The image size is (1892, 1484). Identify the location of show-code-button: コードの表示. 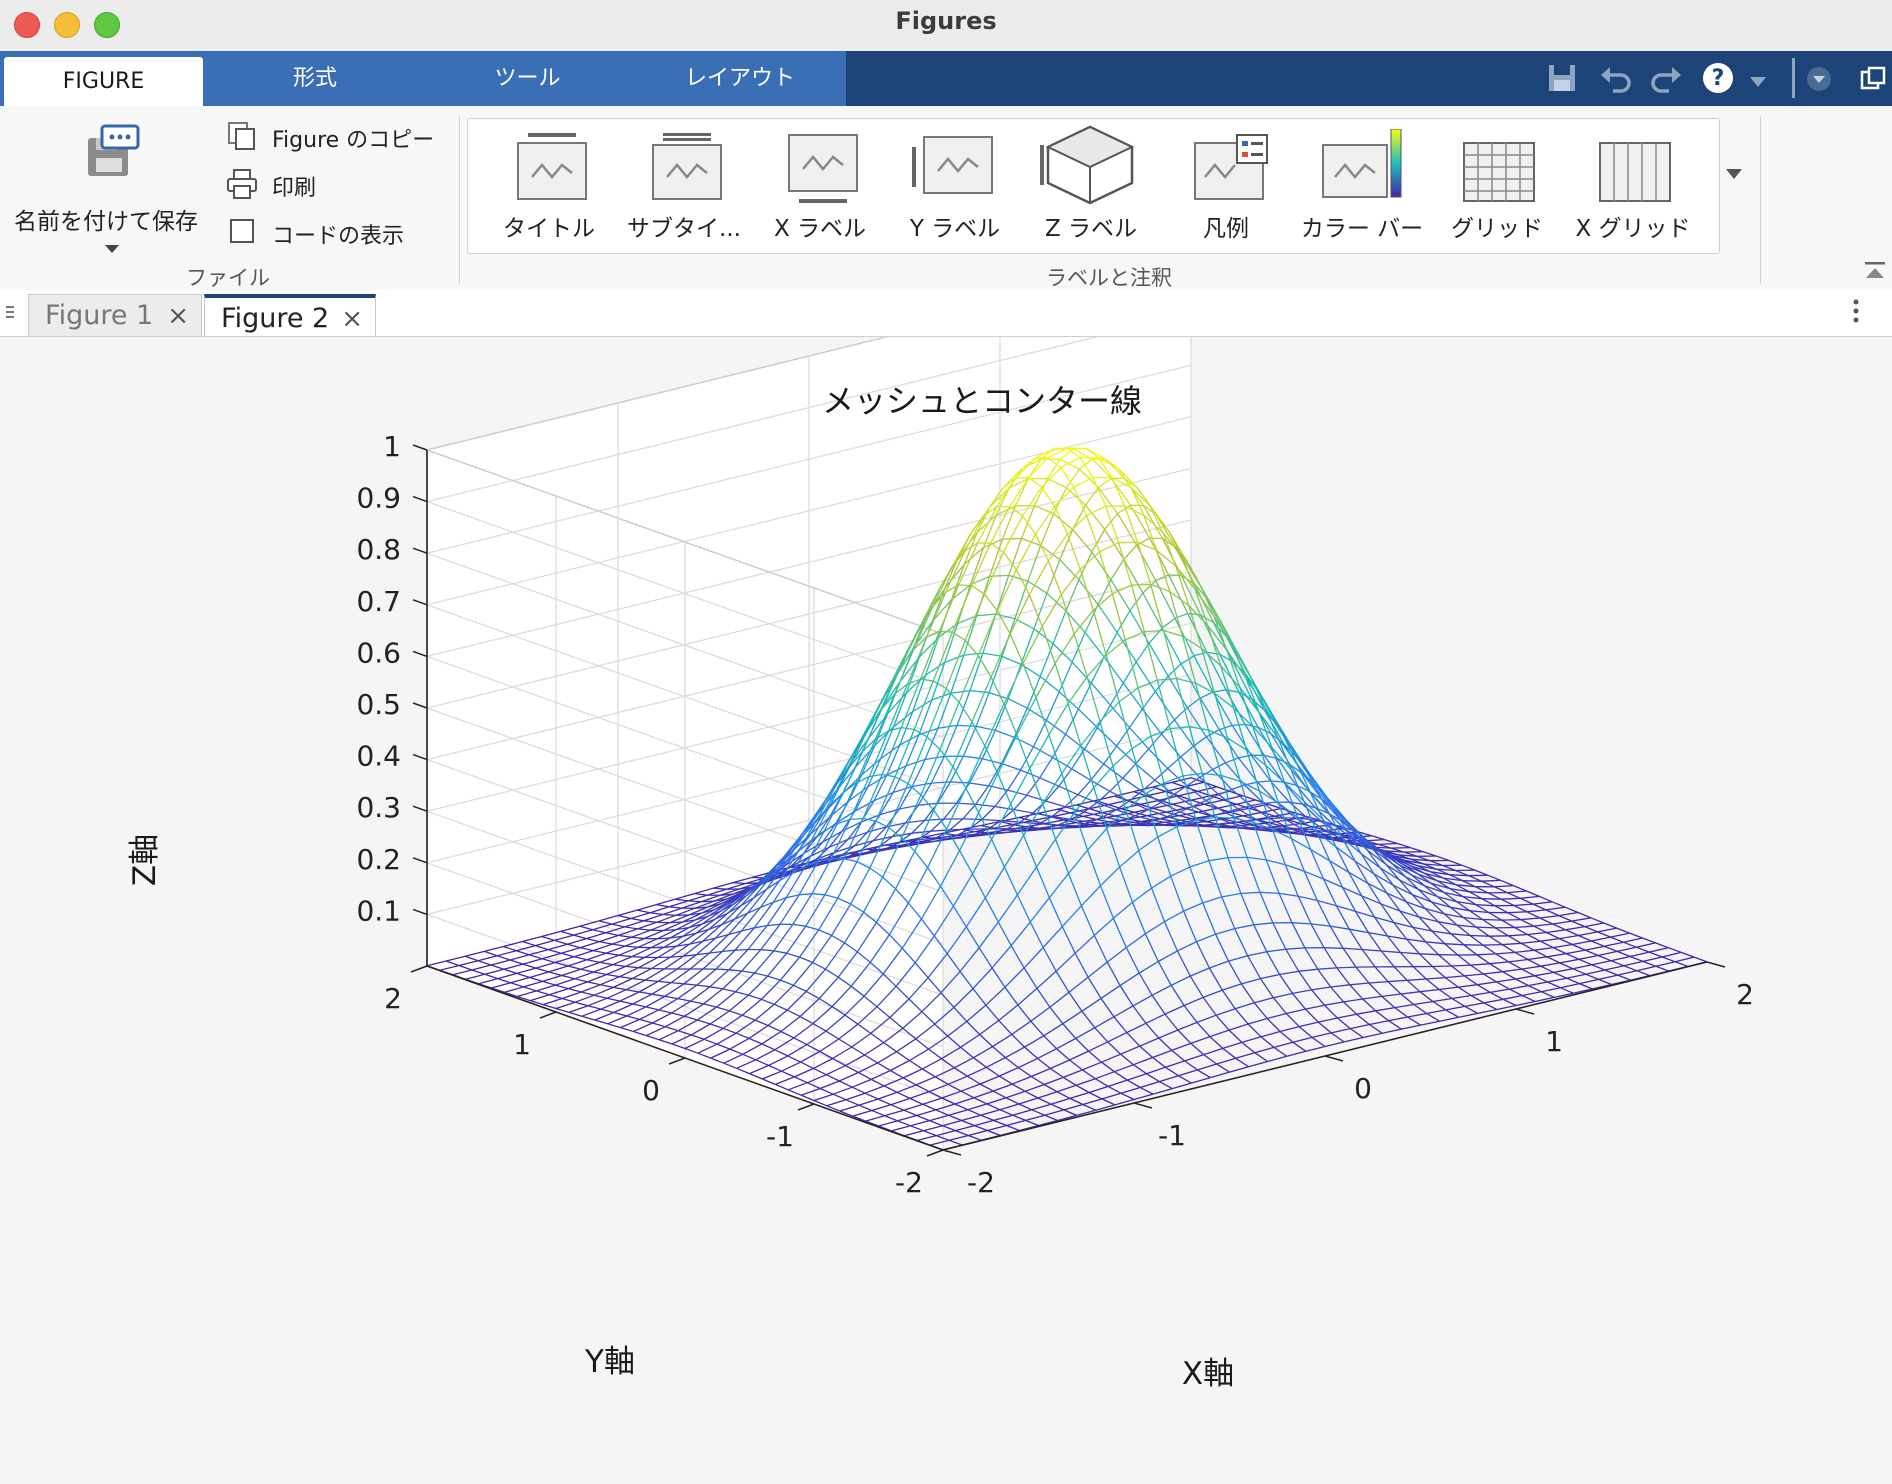
(326, 233).